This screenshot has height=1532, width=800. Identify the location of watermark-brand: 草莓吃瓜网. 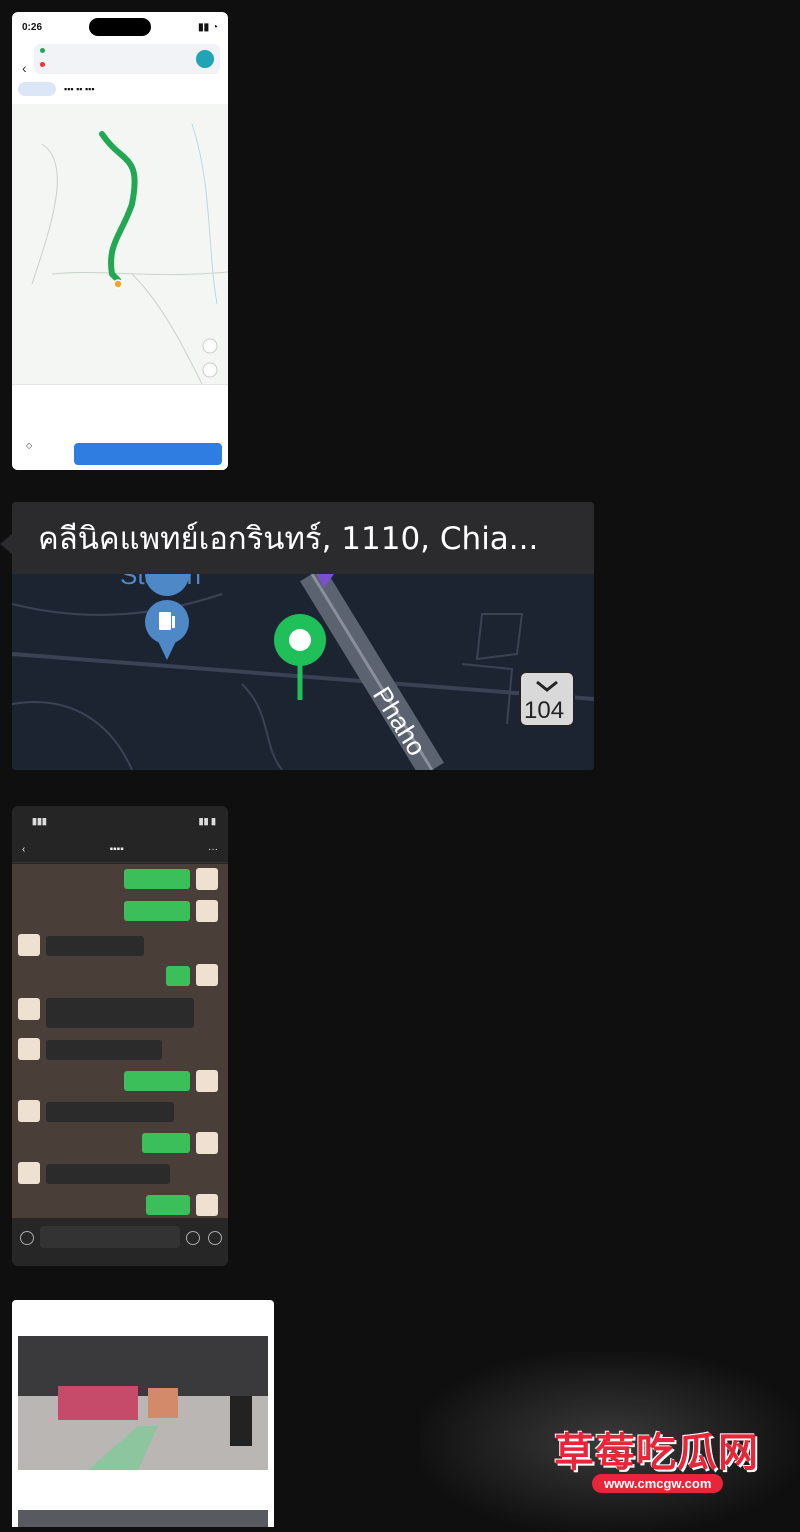
(656, 1453).